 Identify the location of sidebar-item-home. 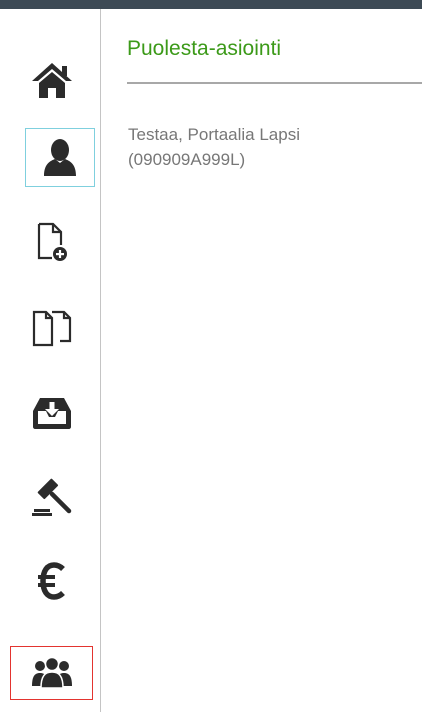
(51, 81).